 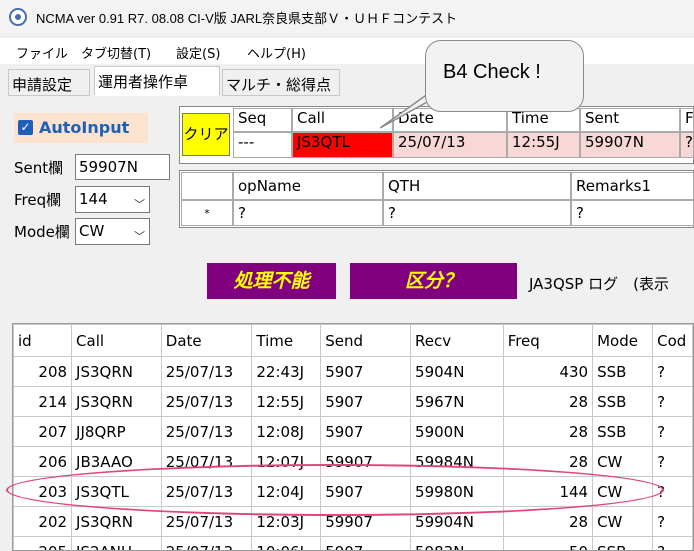 What do you see at coordinates (43, 340) in the screenshot?
I see `log-header-id: id` at bounding box center [43, 340].